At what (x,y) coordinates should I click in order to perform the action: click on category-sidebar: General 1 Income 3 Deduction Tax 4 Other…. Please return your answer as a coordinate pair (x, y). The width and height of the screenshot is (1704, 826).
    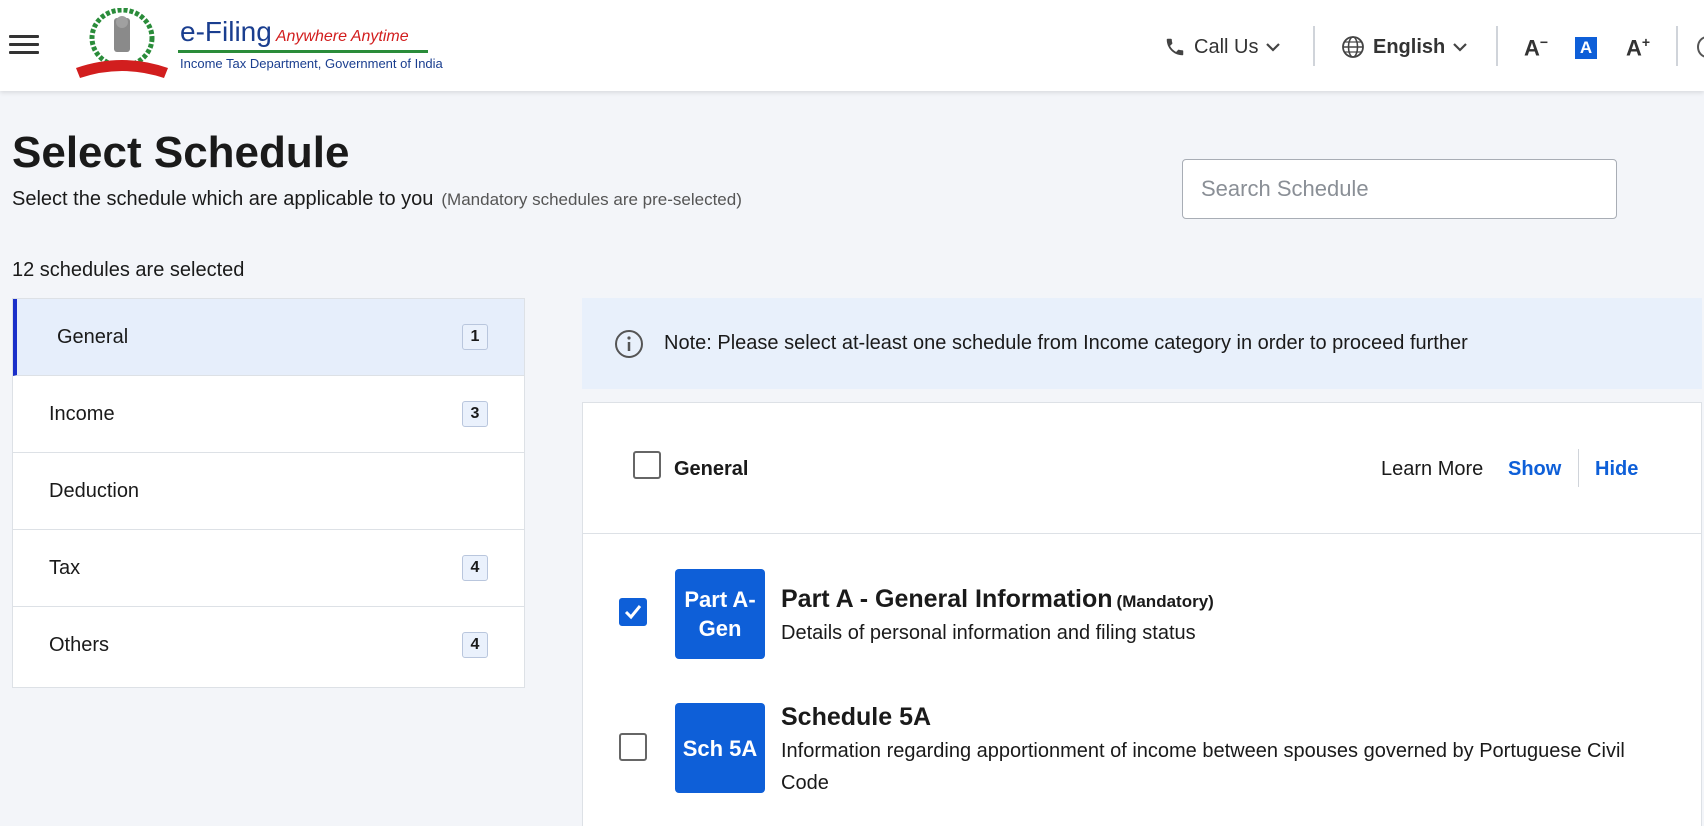
    Looking at the image, I should click on (268, 493).